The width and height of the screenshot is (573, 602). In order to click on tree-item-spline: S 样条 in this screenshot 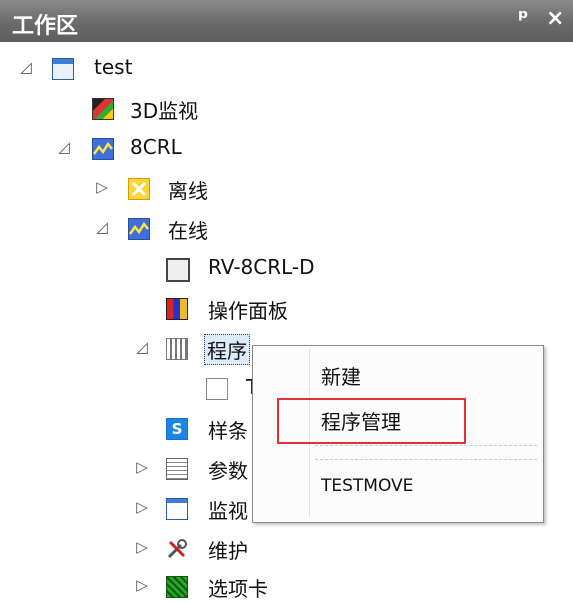, I will do `click(126, 427)`.